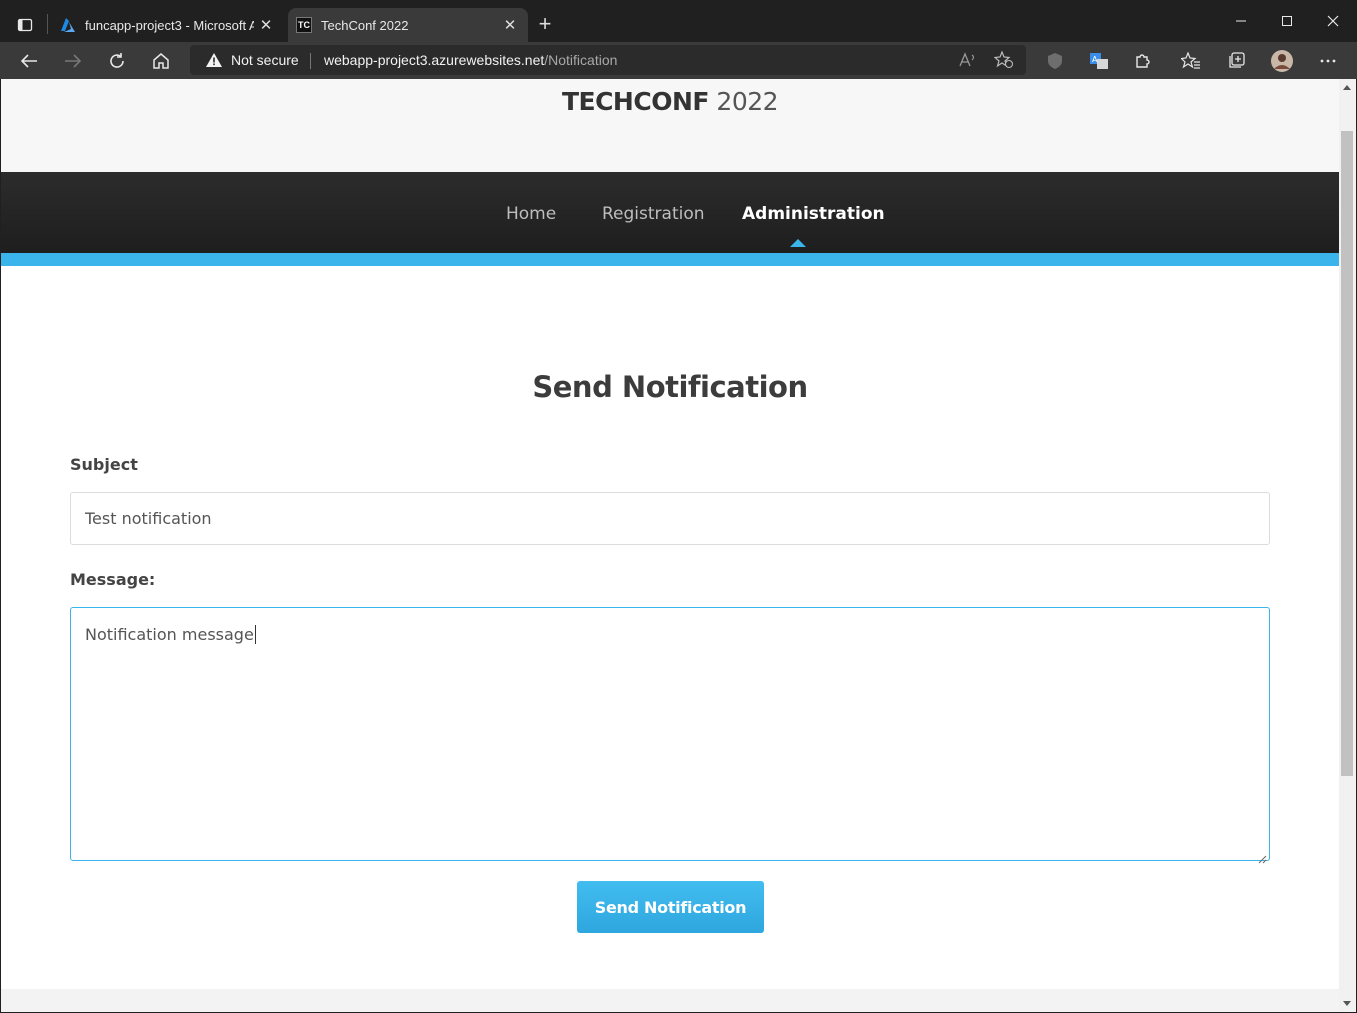 This screenshot has width=1357, height=1013. What do you see at coordinates (104, 464) in the screenshot?
I see `subject-label: Subject` at bounding box center [104, 464].